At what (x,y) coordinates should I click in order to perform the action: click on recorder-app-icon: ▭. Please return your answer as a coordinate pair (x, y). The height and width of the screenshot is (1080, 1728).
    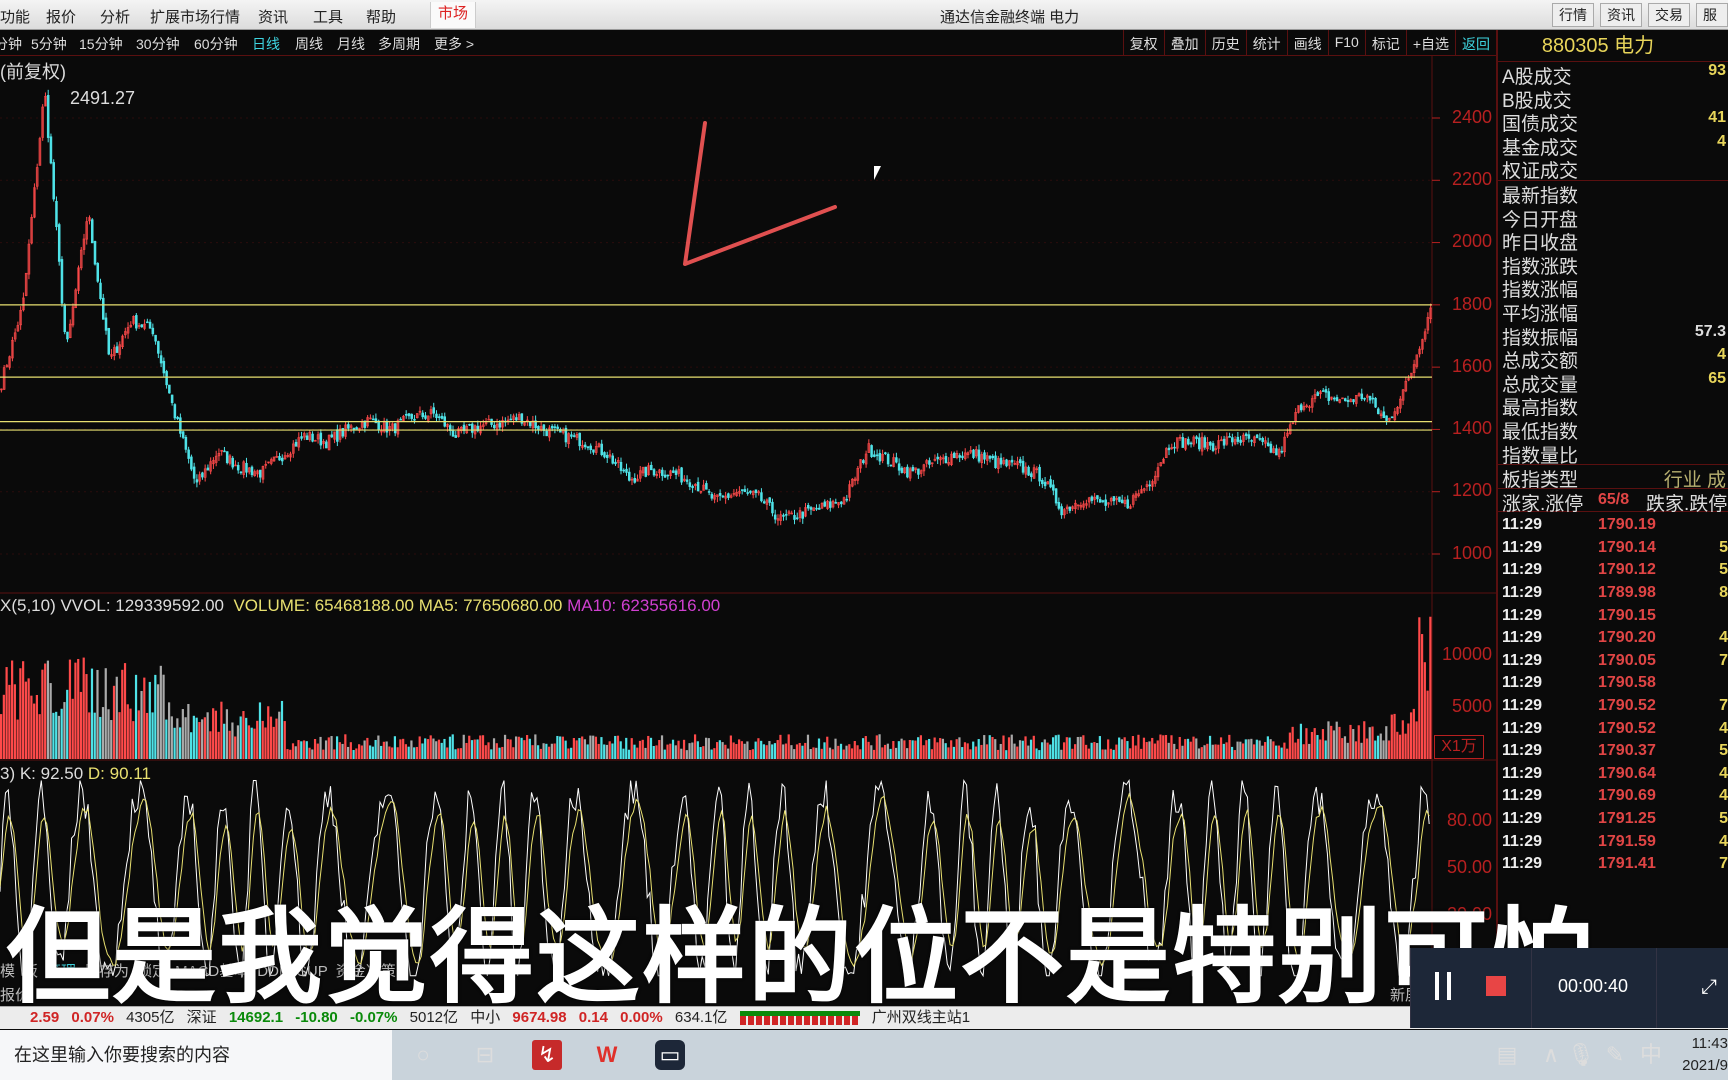
    Looking at the image, I should click on (670, 1055).